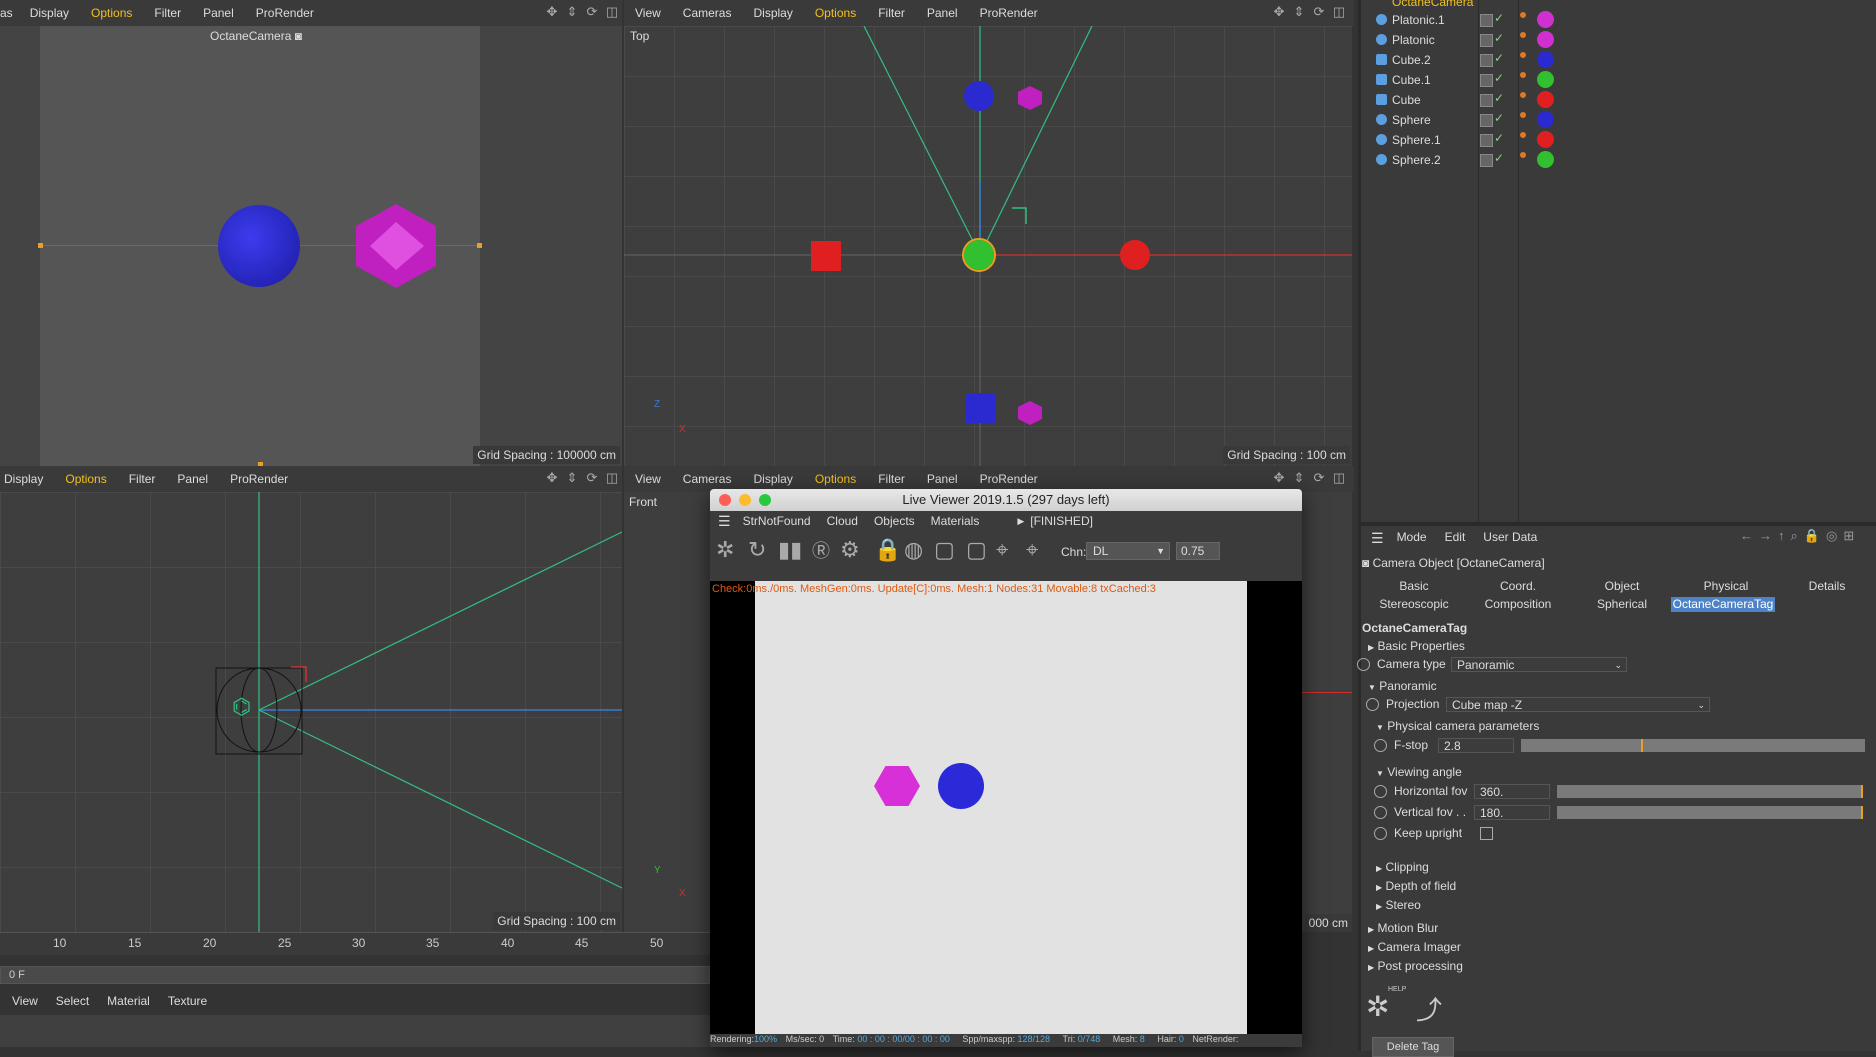 The height and width of the screenshot is (1057, 1876). I want to click on projection-radio, so click(1372, 704).